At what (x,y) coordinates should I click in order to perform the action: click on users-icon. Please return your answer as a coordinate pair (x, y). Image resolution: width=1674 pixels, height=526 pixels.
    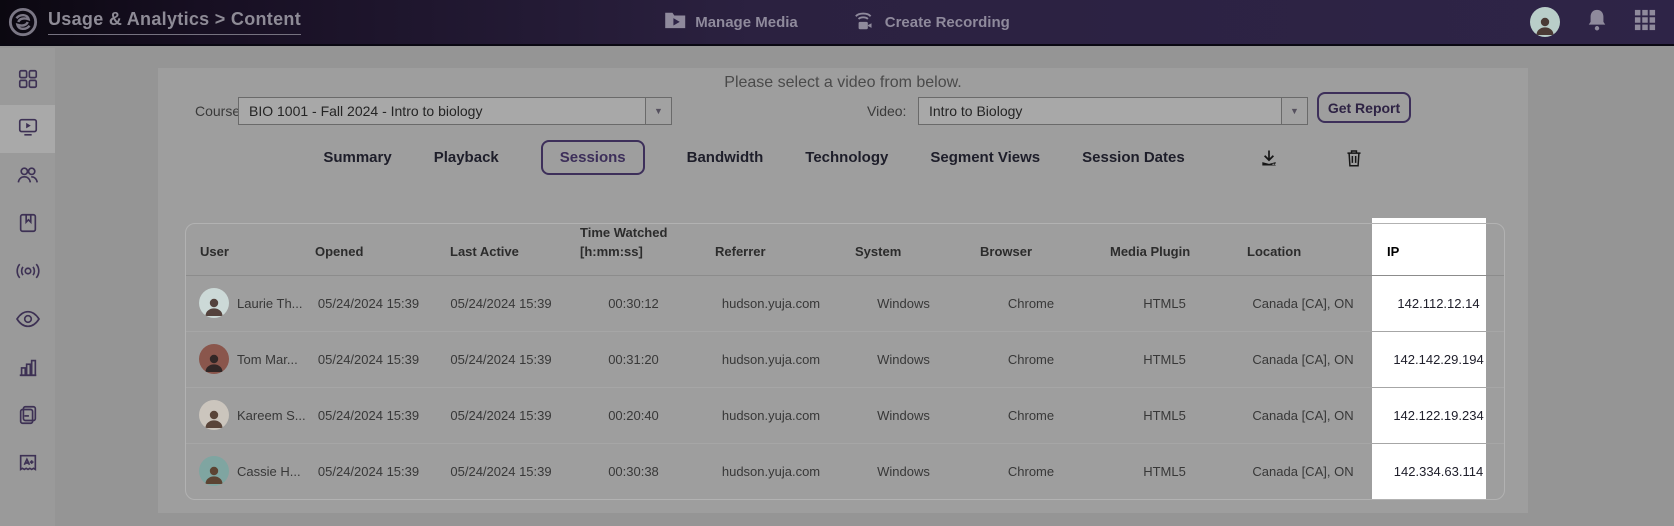
    Looking at the image, I should click on (28, 177).